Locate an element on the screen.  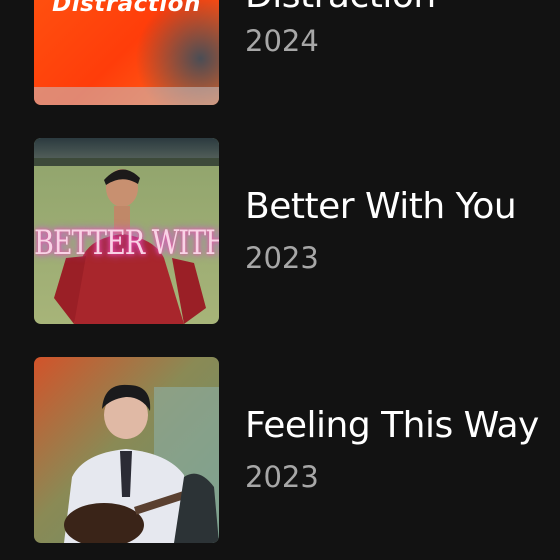
release-title: Better With You is located at coordinates (381, 206).